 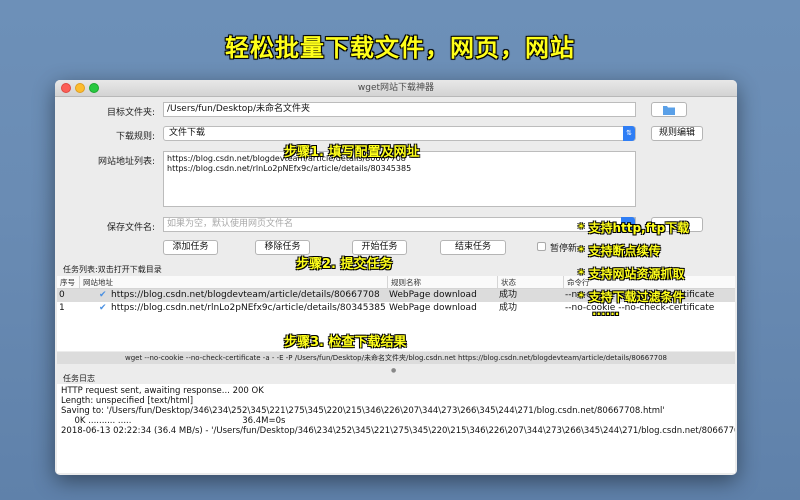 I want to click on rule-edit-button: 规则编辑, so click(x=677, y=133).